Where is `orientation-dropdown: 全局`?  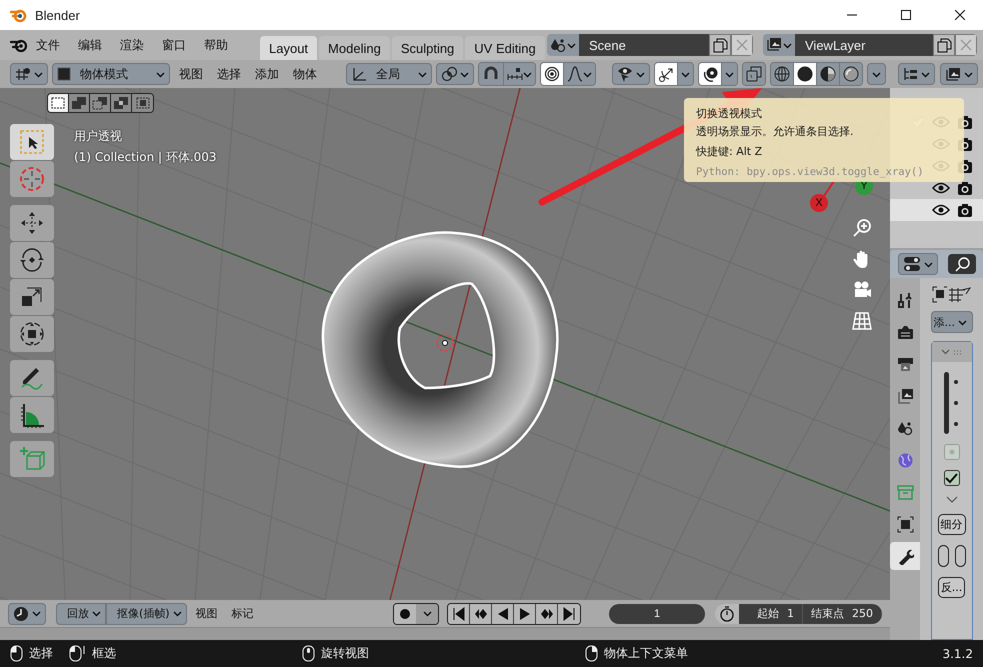 orientation-dropdown: 全局 is located at coordinates (389, 74).